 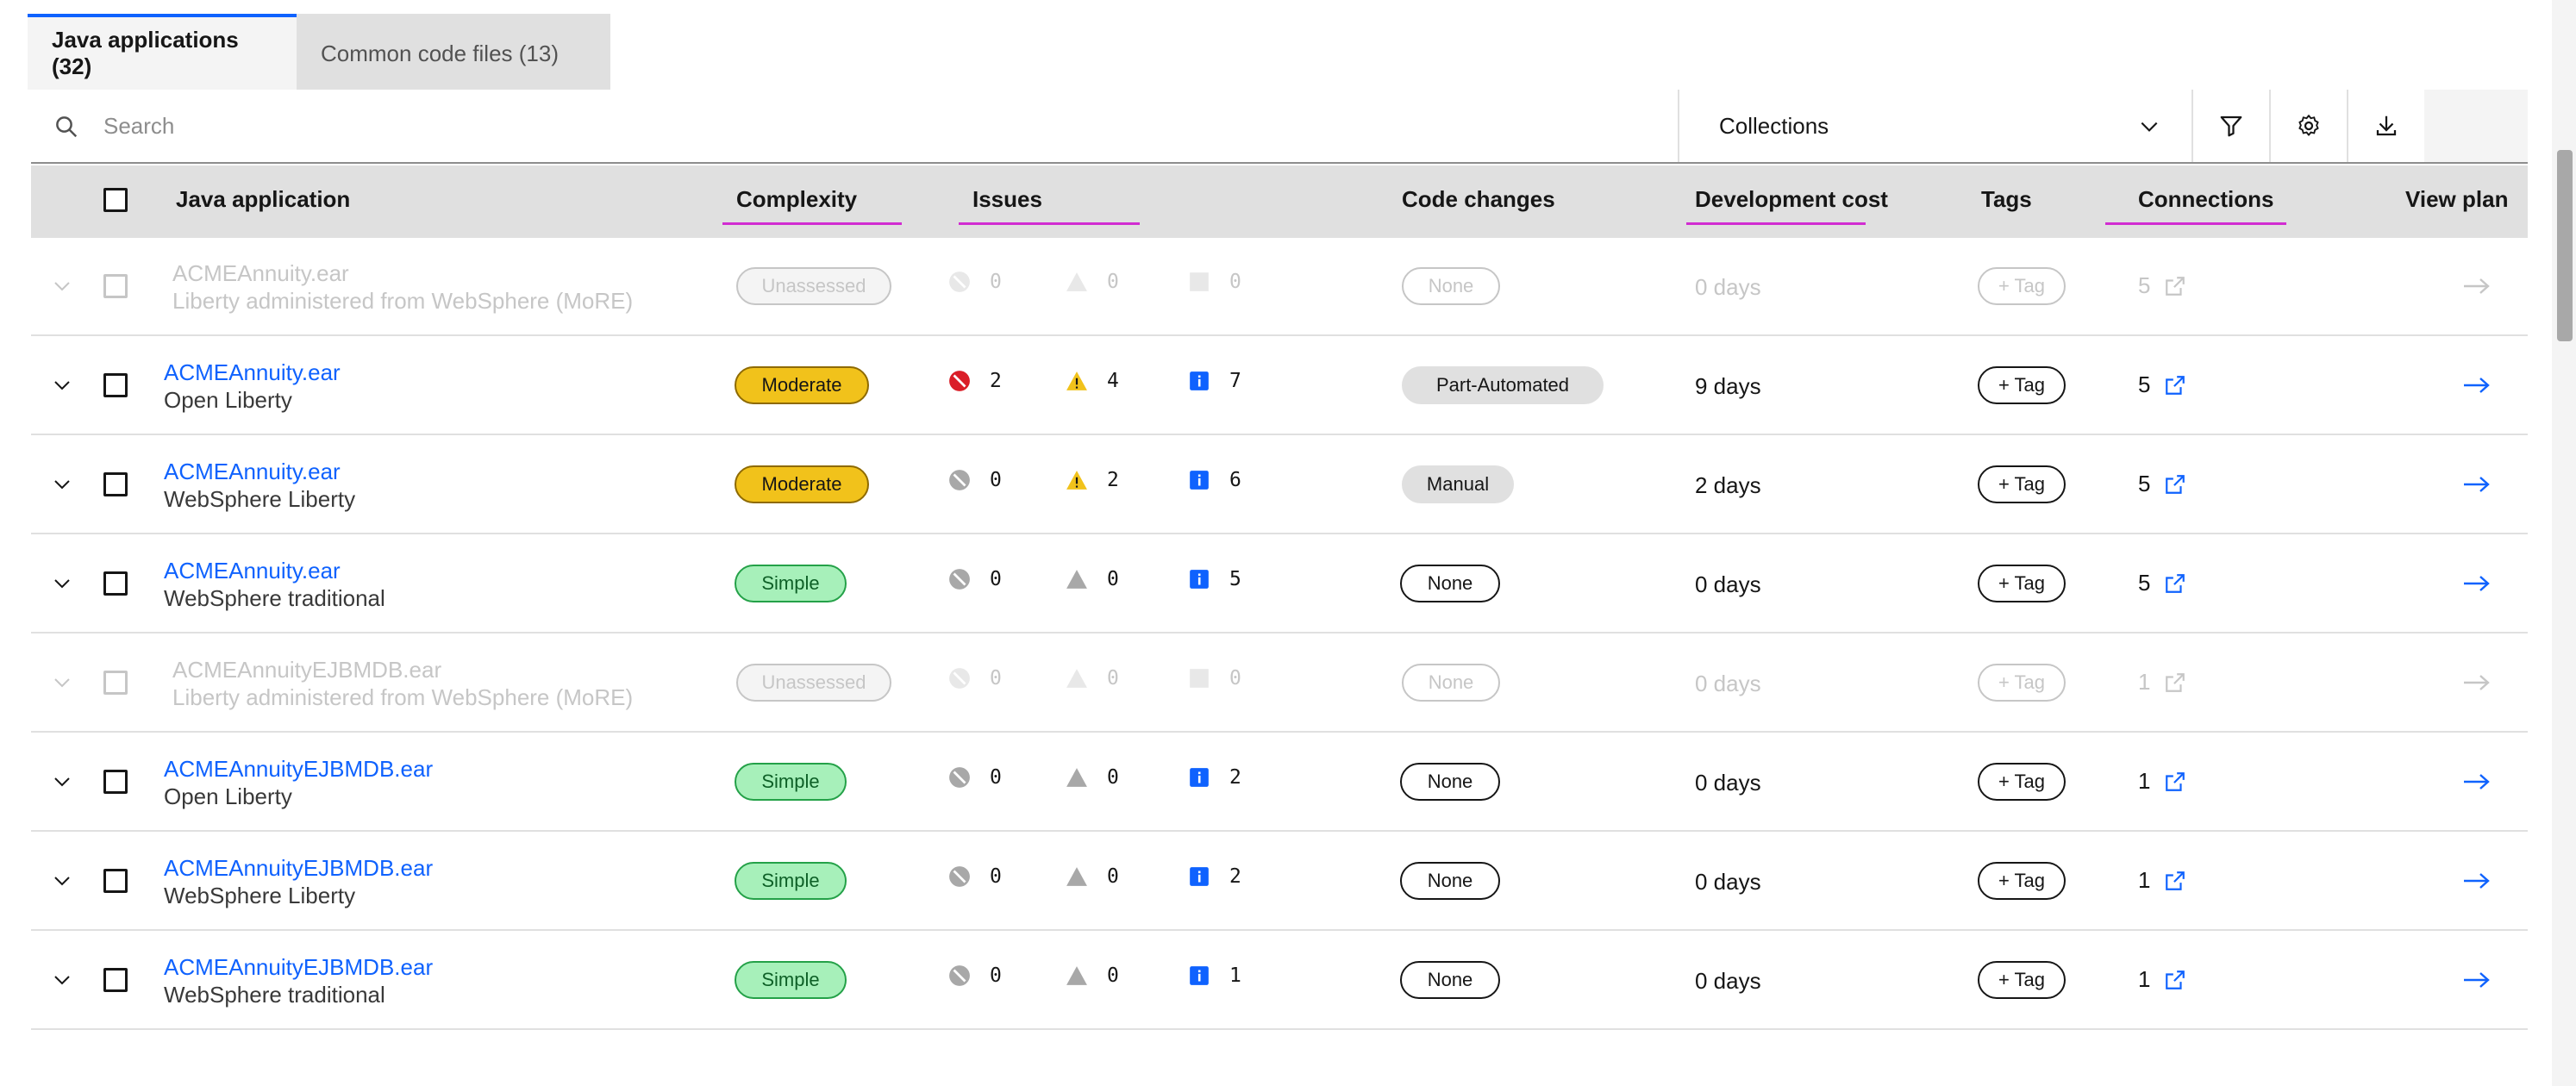 What do you see at coordinates (1214, 480) in the screenshot?
I see `info-issues: 6` at bounding box center [1214, 480].